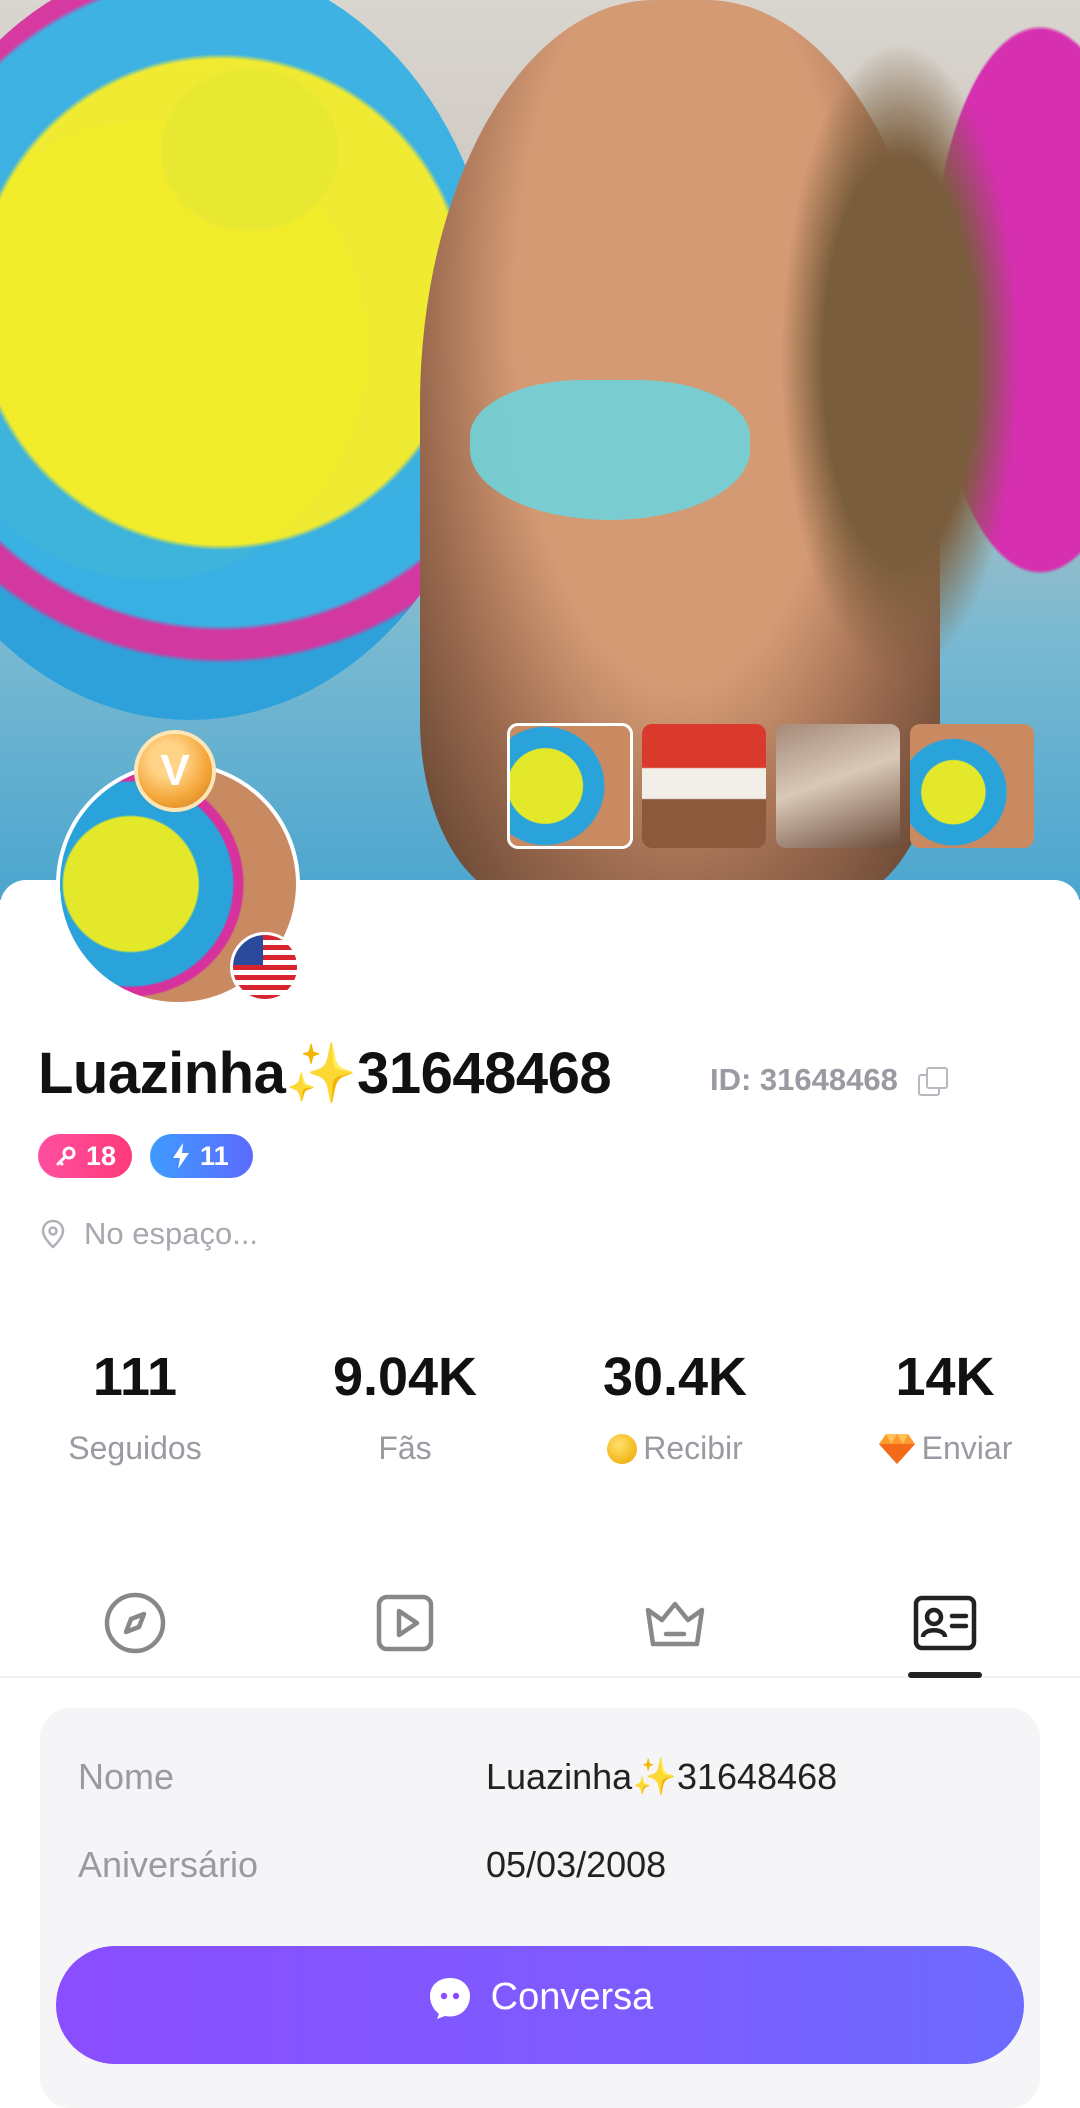 The width and height of the screenshot is (1080, 2108). Describe the element at coordinates (675, 1377) in the screenshot. I see `stat-received-value: 30.4K` at that location.